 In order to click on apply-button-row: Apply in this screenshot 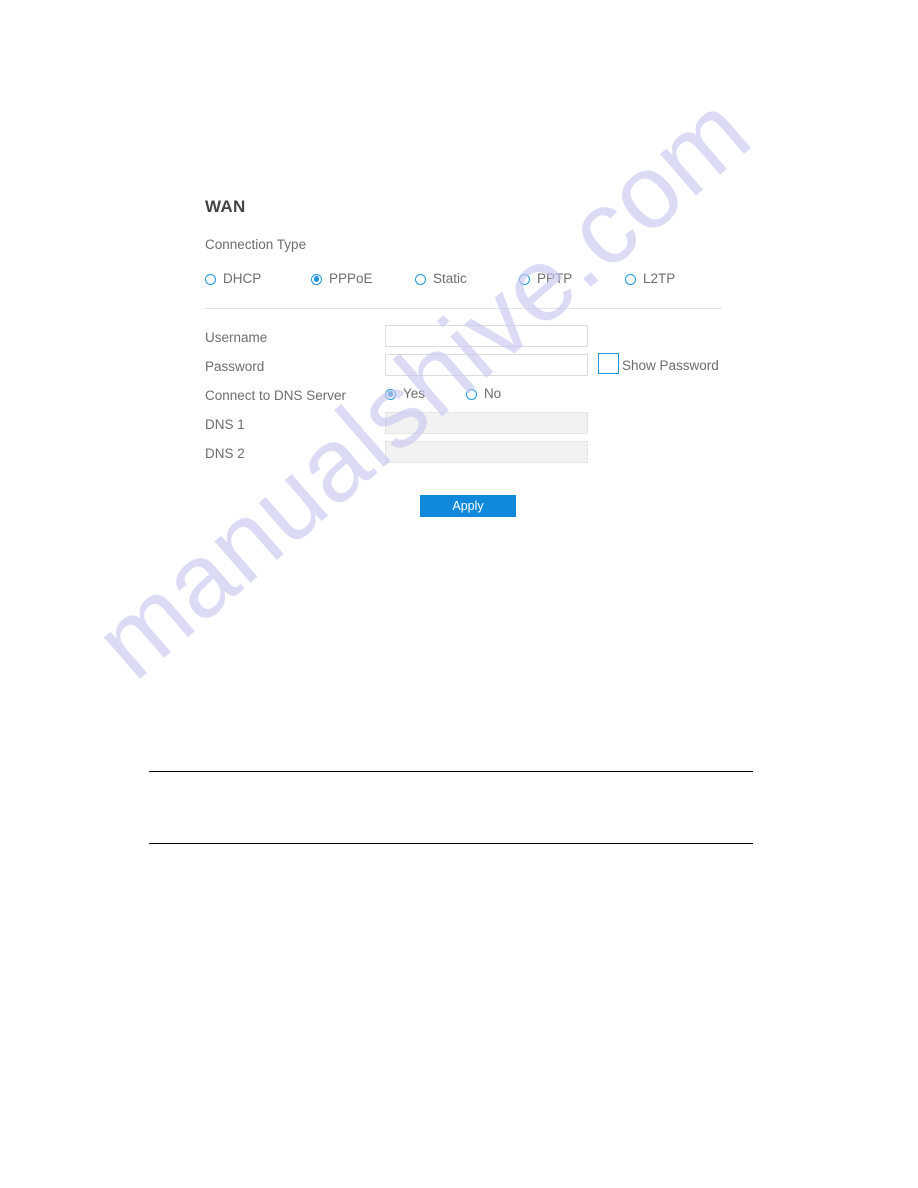, I will do `click(465, 515)`.